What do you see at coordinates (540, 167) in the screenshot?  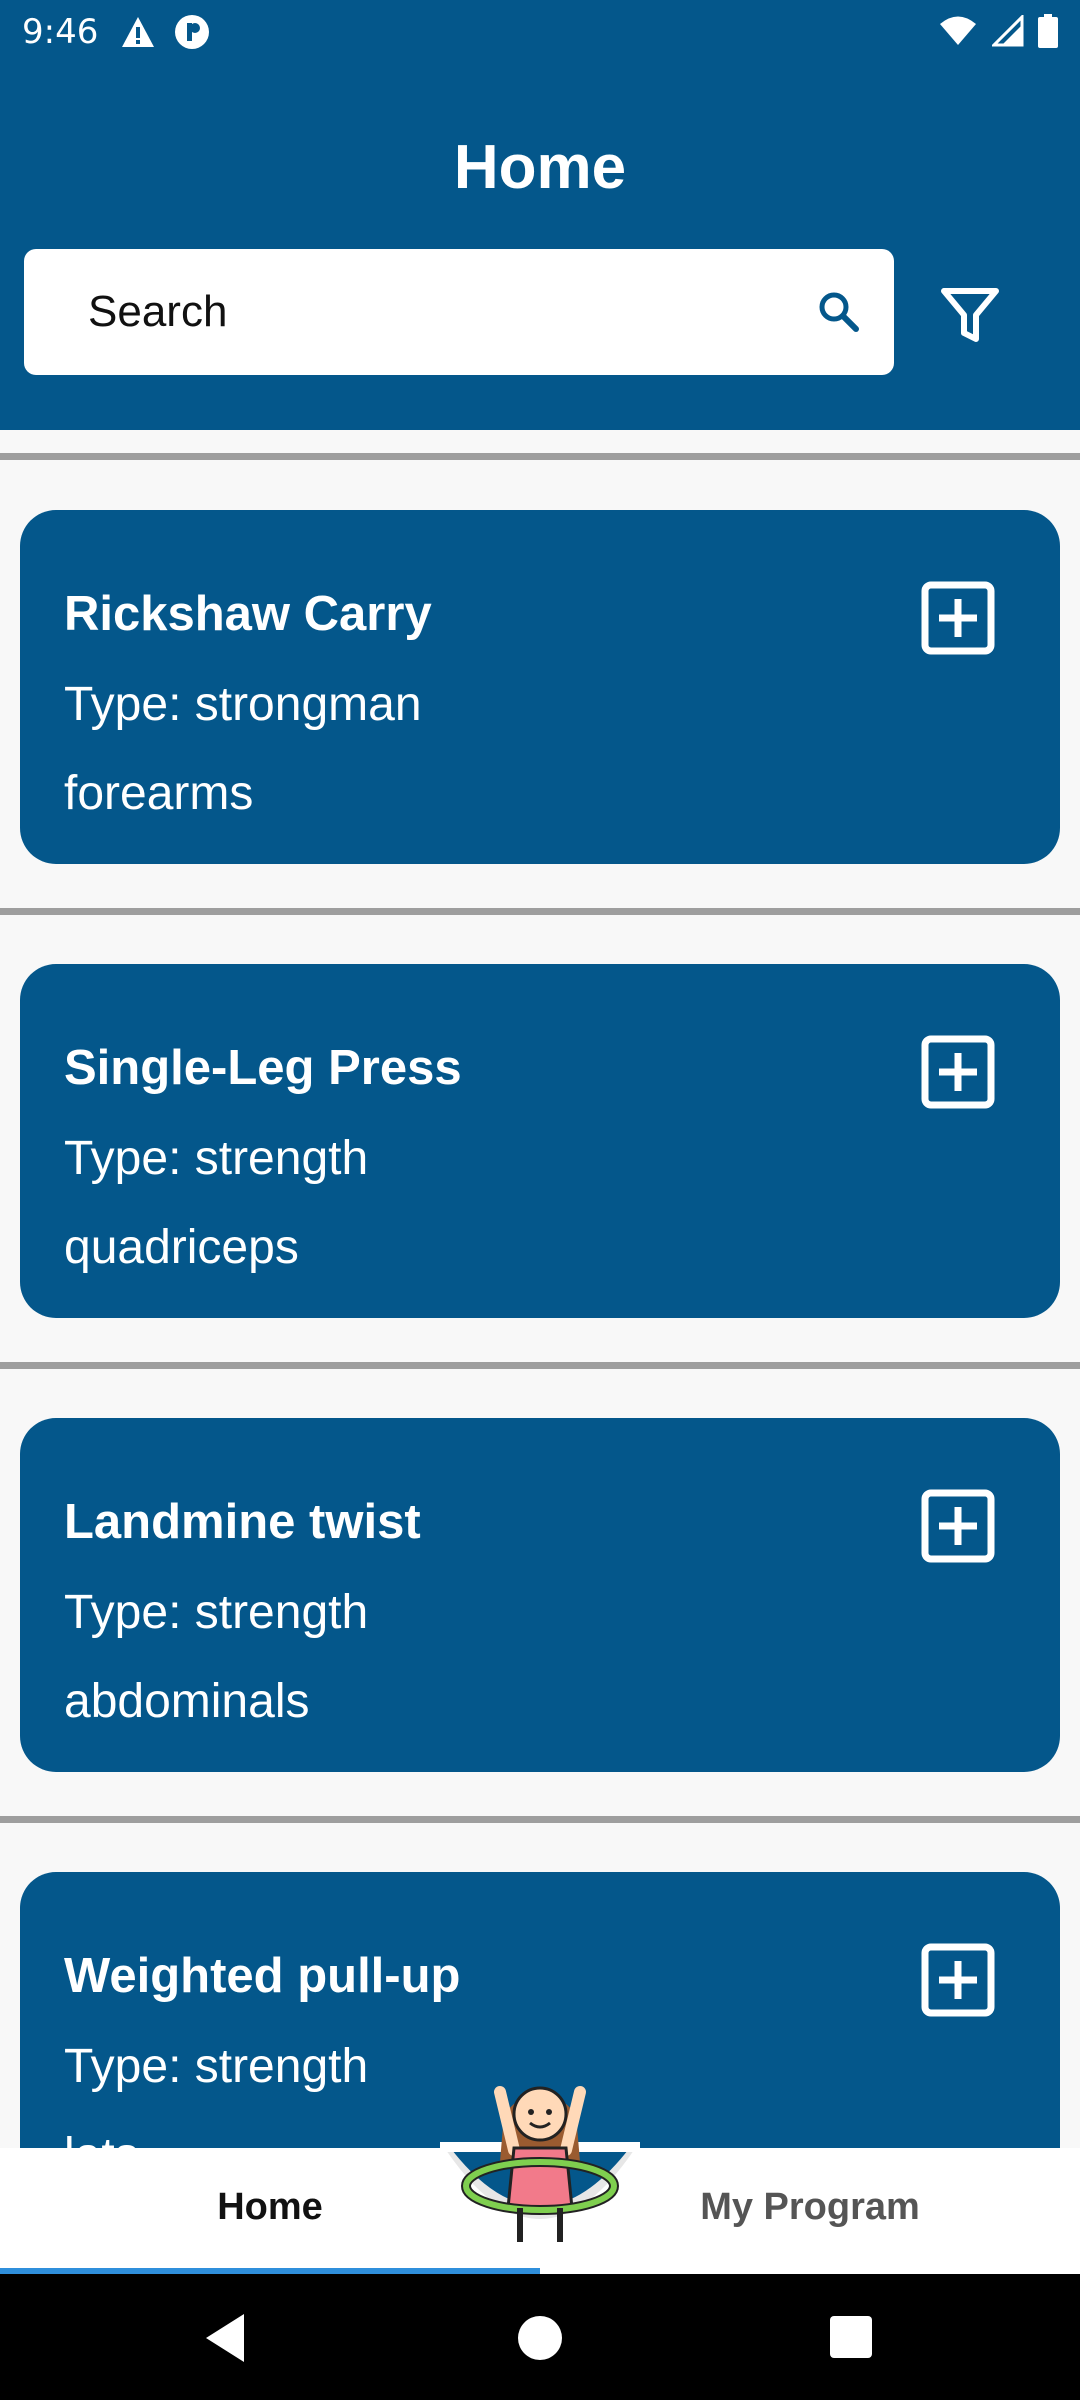 I see `page-title: Home` at bounding box center [540, 167].